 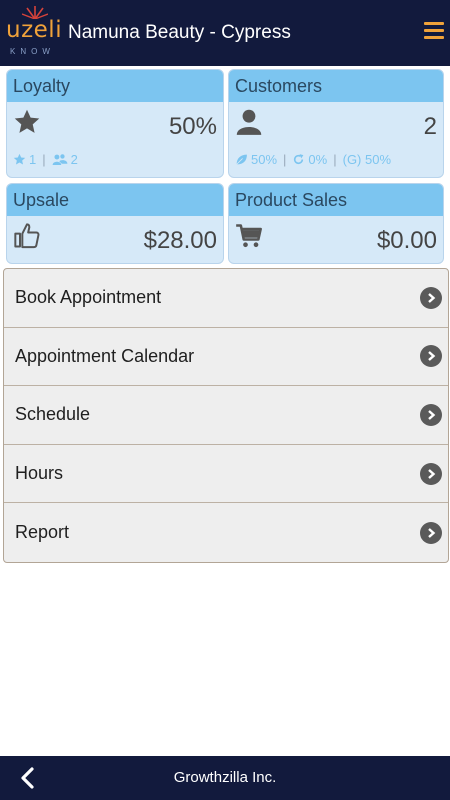 I want to click on loyalty-star-count: 1, so click(x=33, y=159).